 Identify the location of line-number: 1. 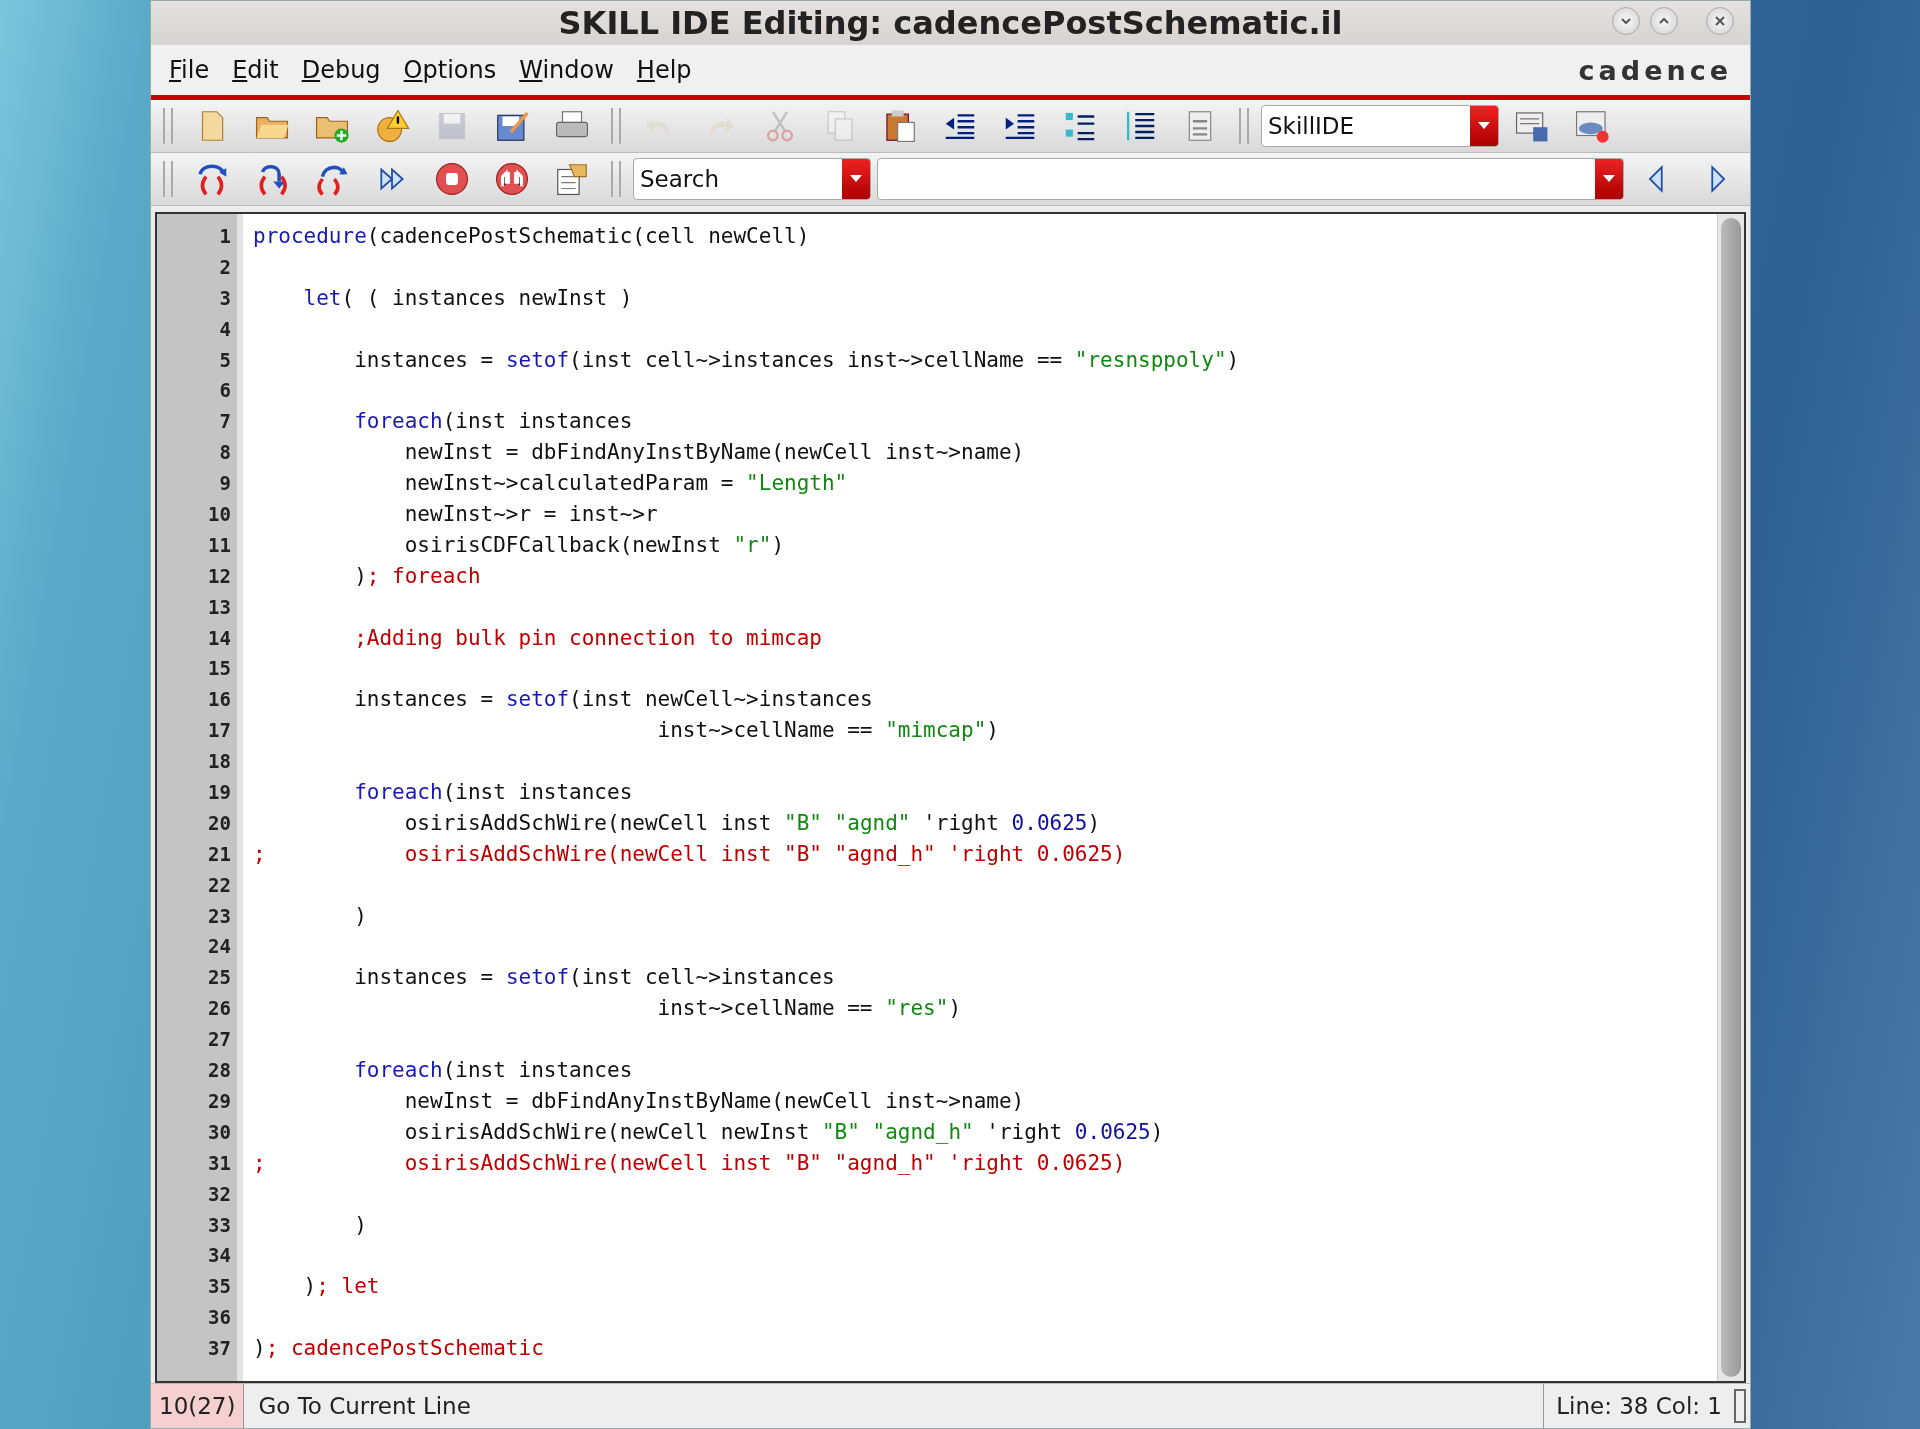
(225, 236).